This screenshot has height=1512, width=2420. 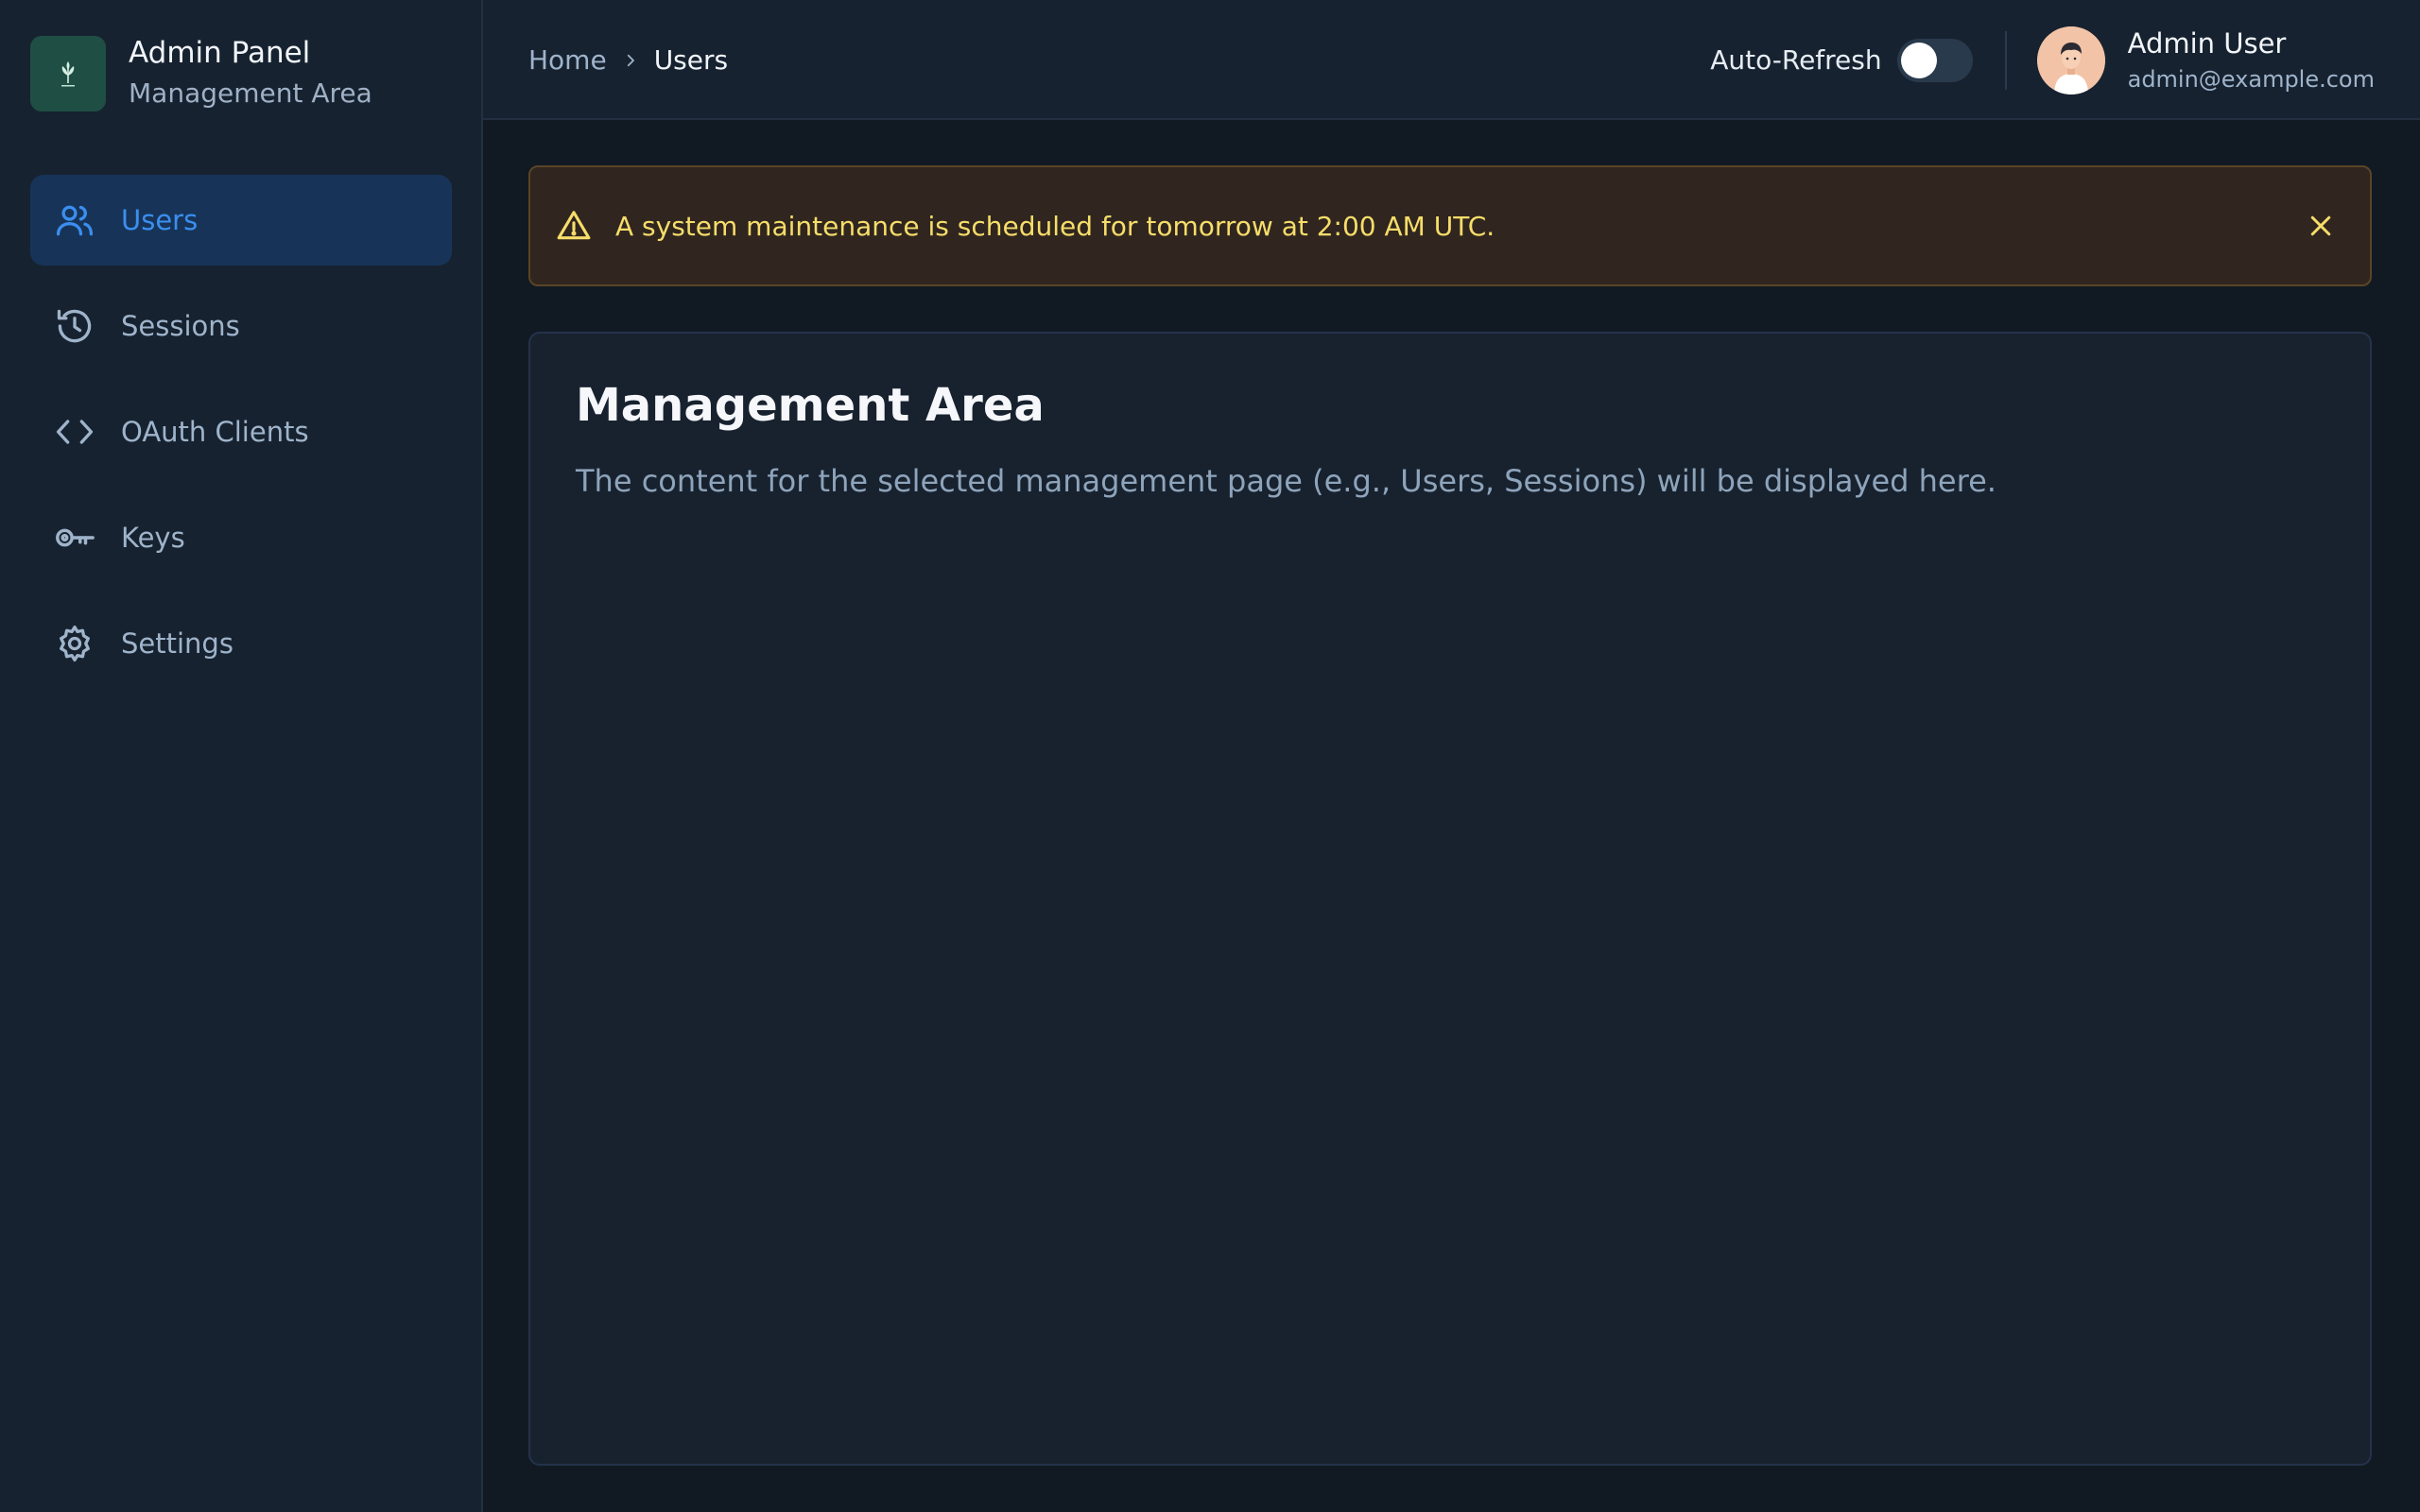 I want to click on breadcrumb-home-link: Home, so click(x=568, y=60).